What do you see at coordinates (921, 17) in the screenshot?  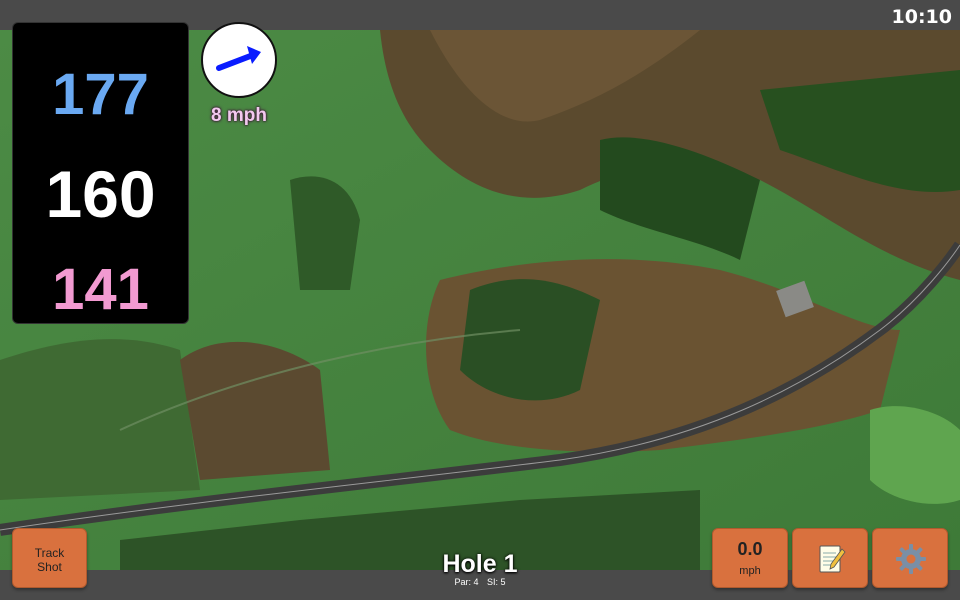 I see `clock: 10:10` at bounding box center [921, 17].